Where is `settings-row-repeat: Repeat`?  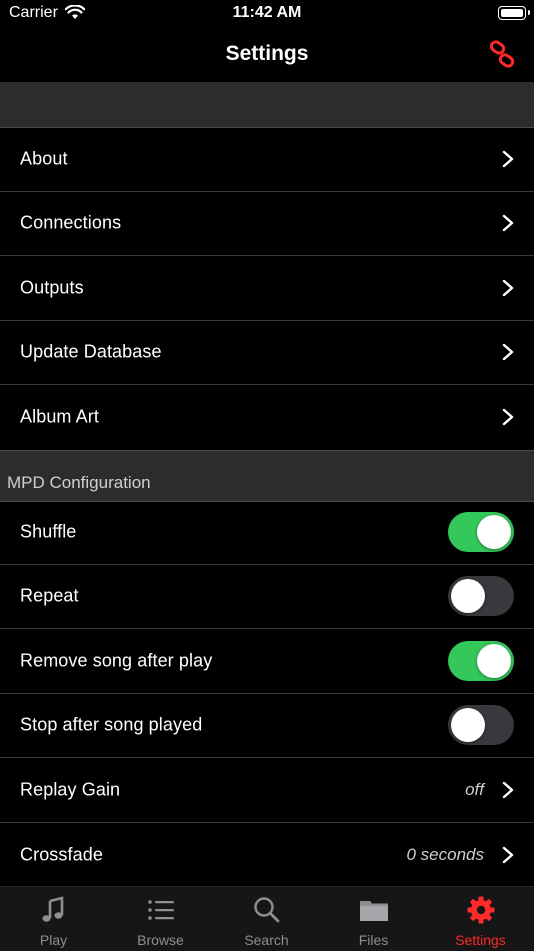
settings-row-repeat: Repeat is located at coordinates (267, 597).